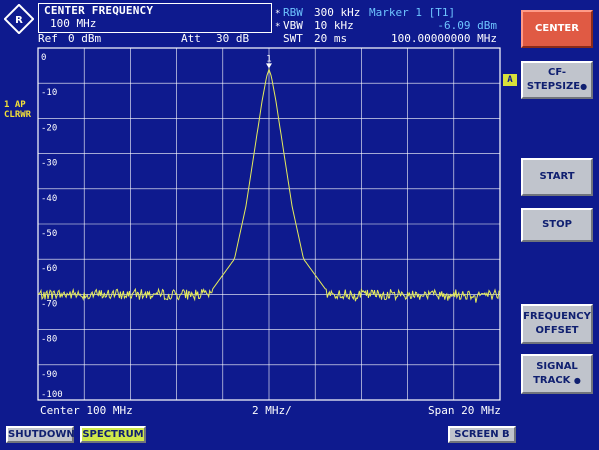 The width and height of the screenshot is (599, 450). I want to click on softkey-frequency-label: FREQUENCY, so click(557, 316).